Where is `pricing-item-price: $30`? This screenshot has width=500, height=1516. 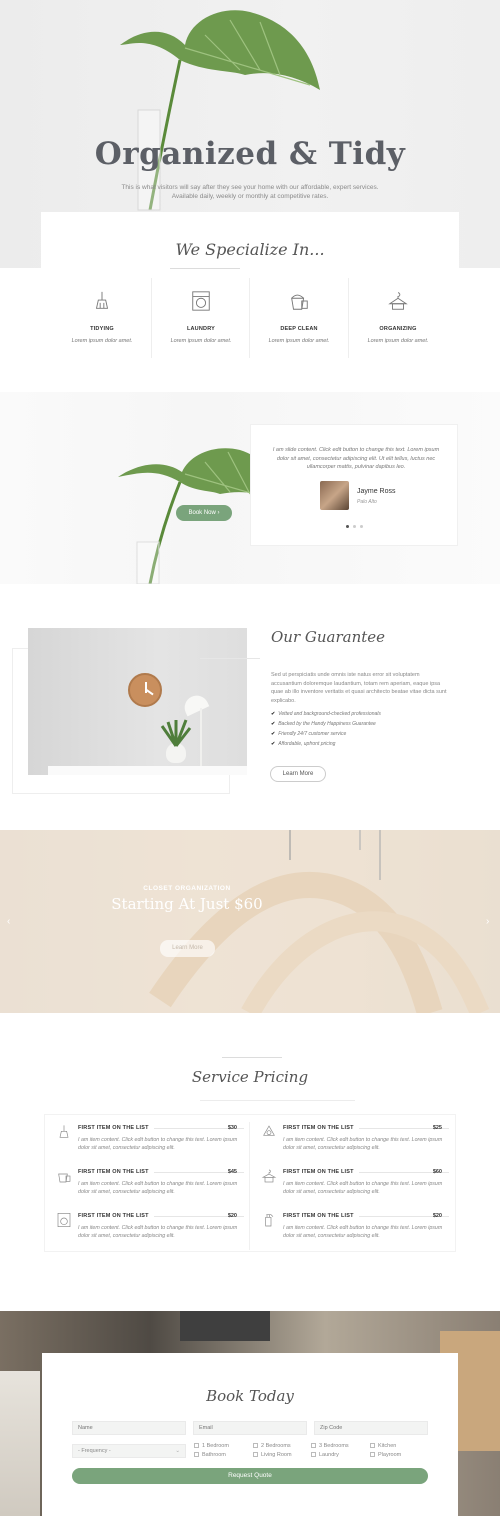 pricing-item-price: $30 is located at coordinates (232, 1128).